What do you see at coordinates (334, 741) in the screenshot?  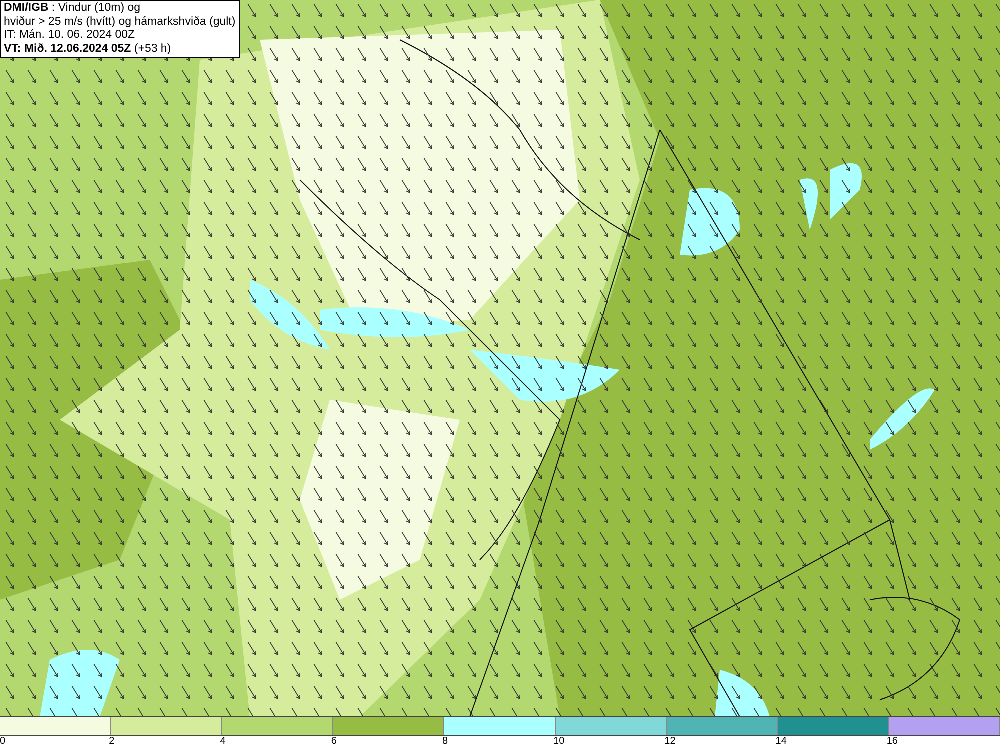 I see `legend-tick-label: 6` at bounding box center [334, 741].